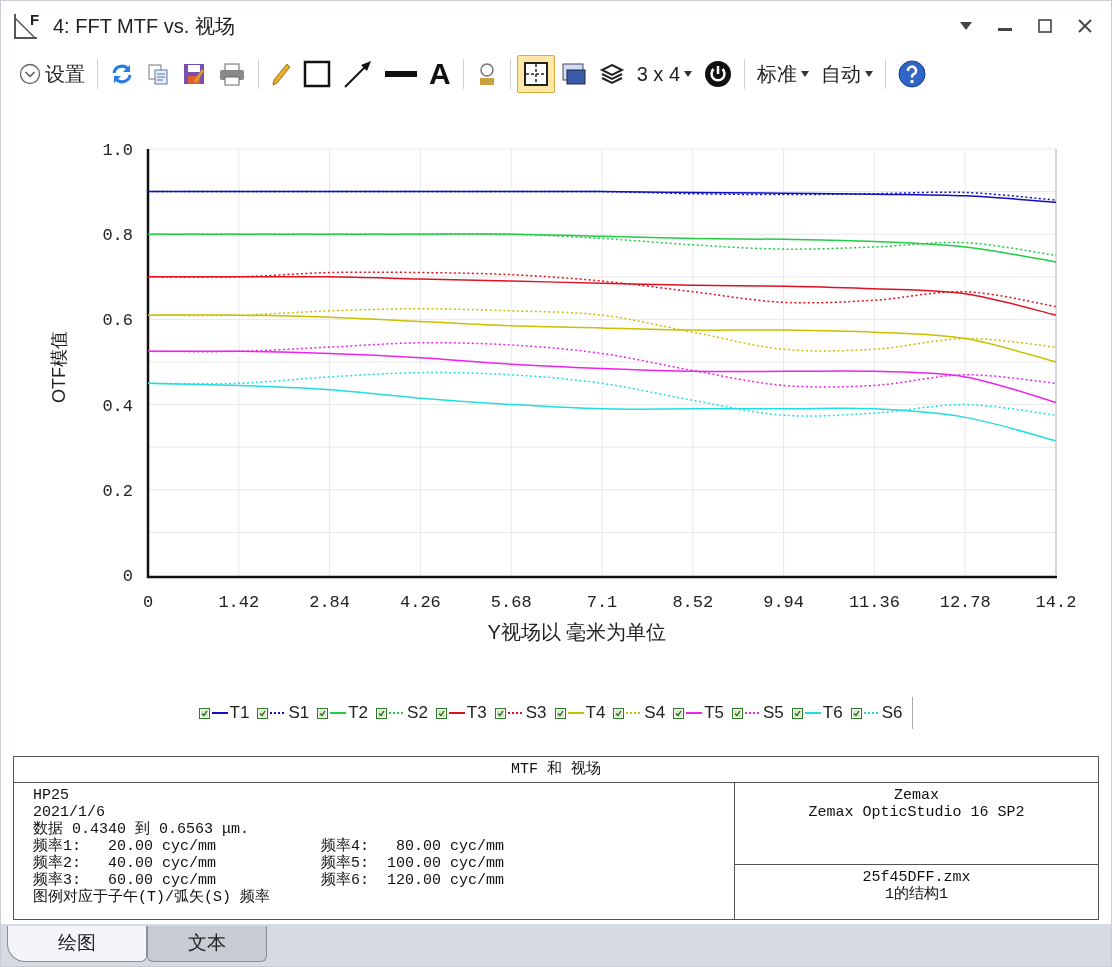 The image size is (1112, 967). Describe the element at coordinates (1085, 26) in the screenshot. I see `close-icon` at that location.